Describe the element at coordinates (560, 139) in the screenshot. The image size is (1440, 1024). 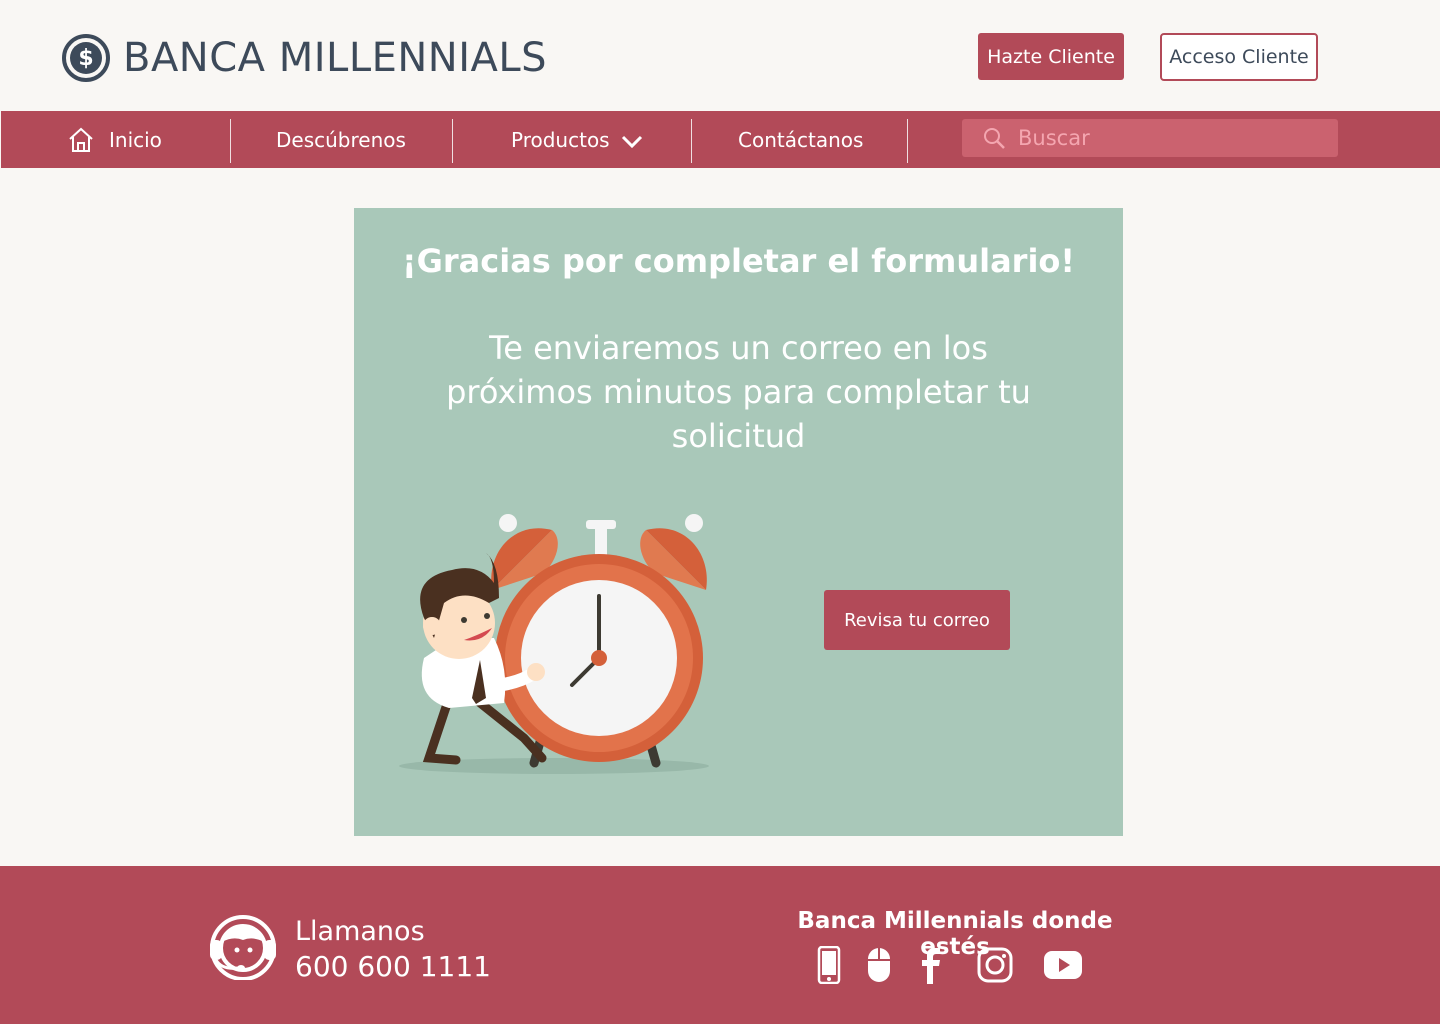
I see `nav-item-label: Productos` at that location.